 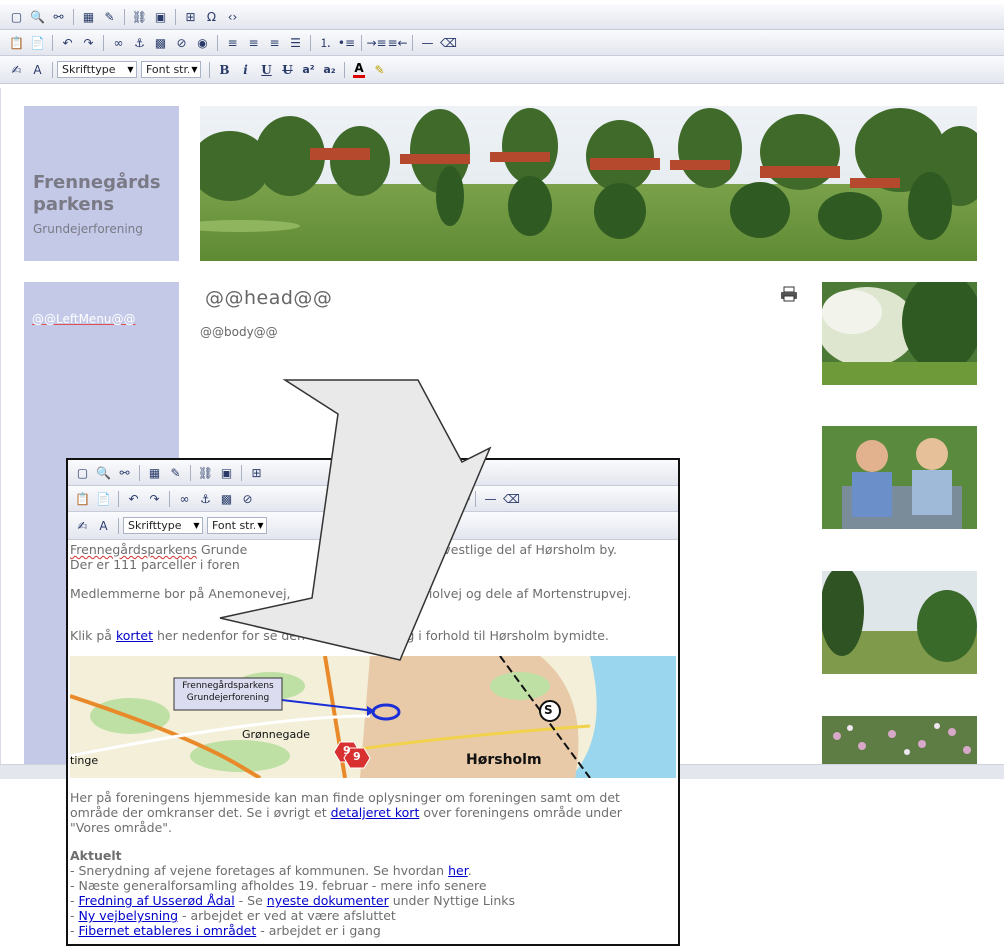 I want to click on callout-arrow, so click(x=355, y=520).